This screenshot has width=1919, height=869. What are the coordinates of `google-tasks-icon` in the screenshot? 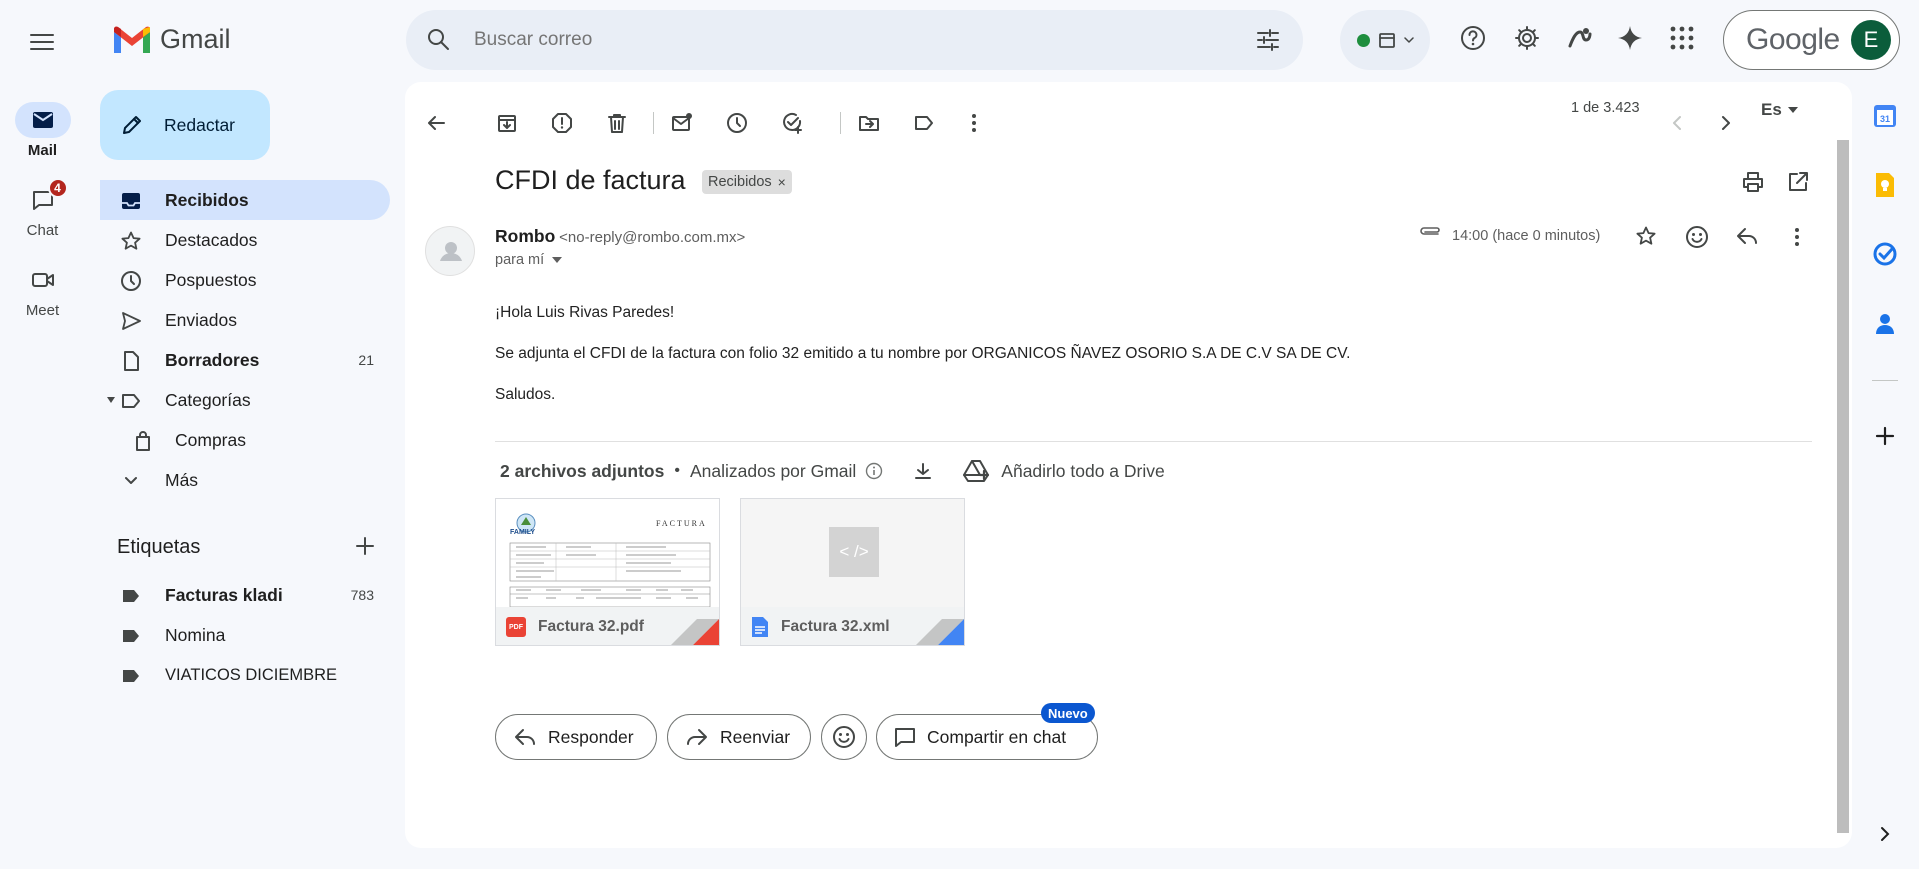 It's located at (1885, 254).